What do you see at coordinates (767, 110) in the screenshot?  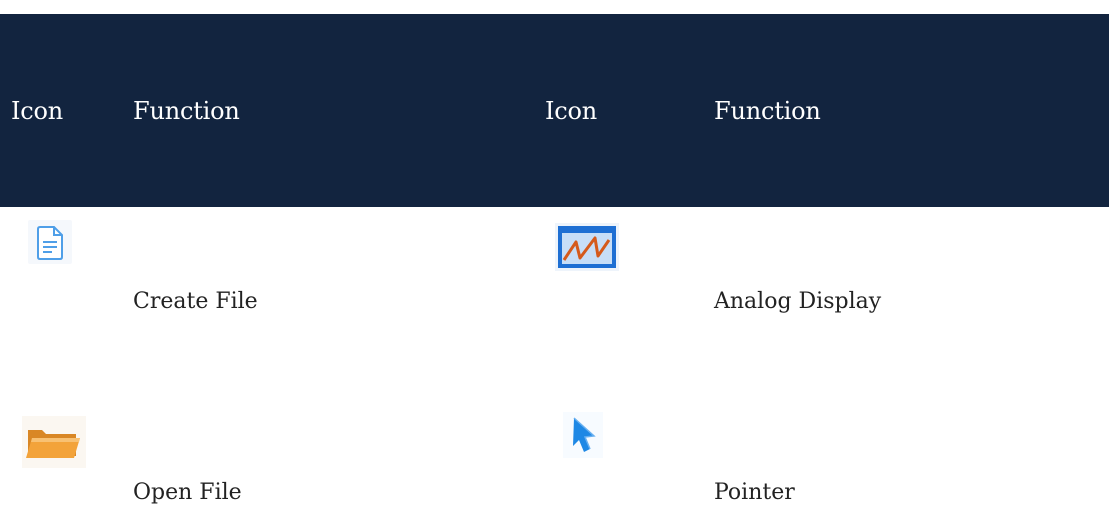 I see `header-function-col-2: Function` at bounding box center [767, 110].